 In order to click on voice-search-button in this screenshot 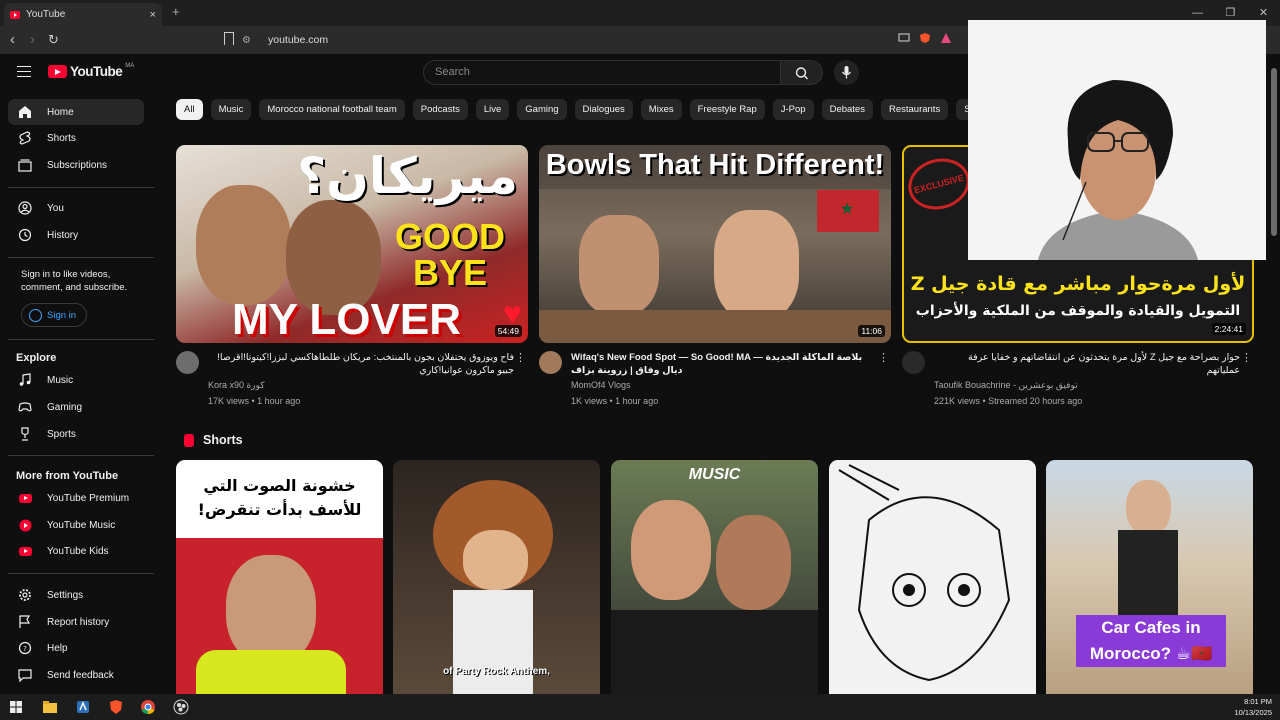, I will do `click(846, 72)`.